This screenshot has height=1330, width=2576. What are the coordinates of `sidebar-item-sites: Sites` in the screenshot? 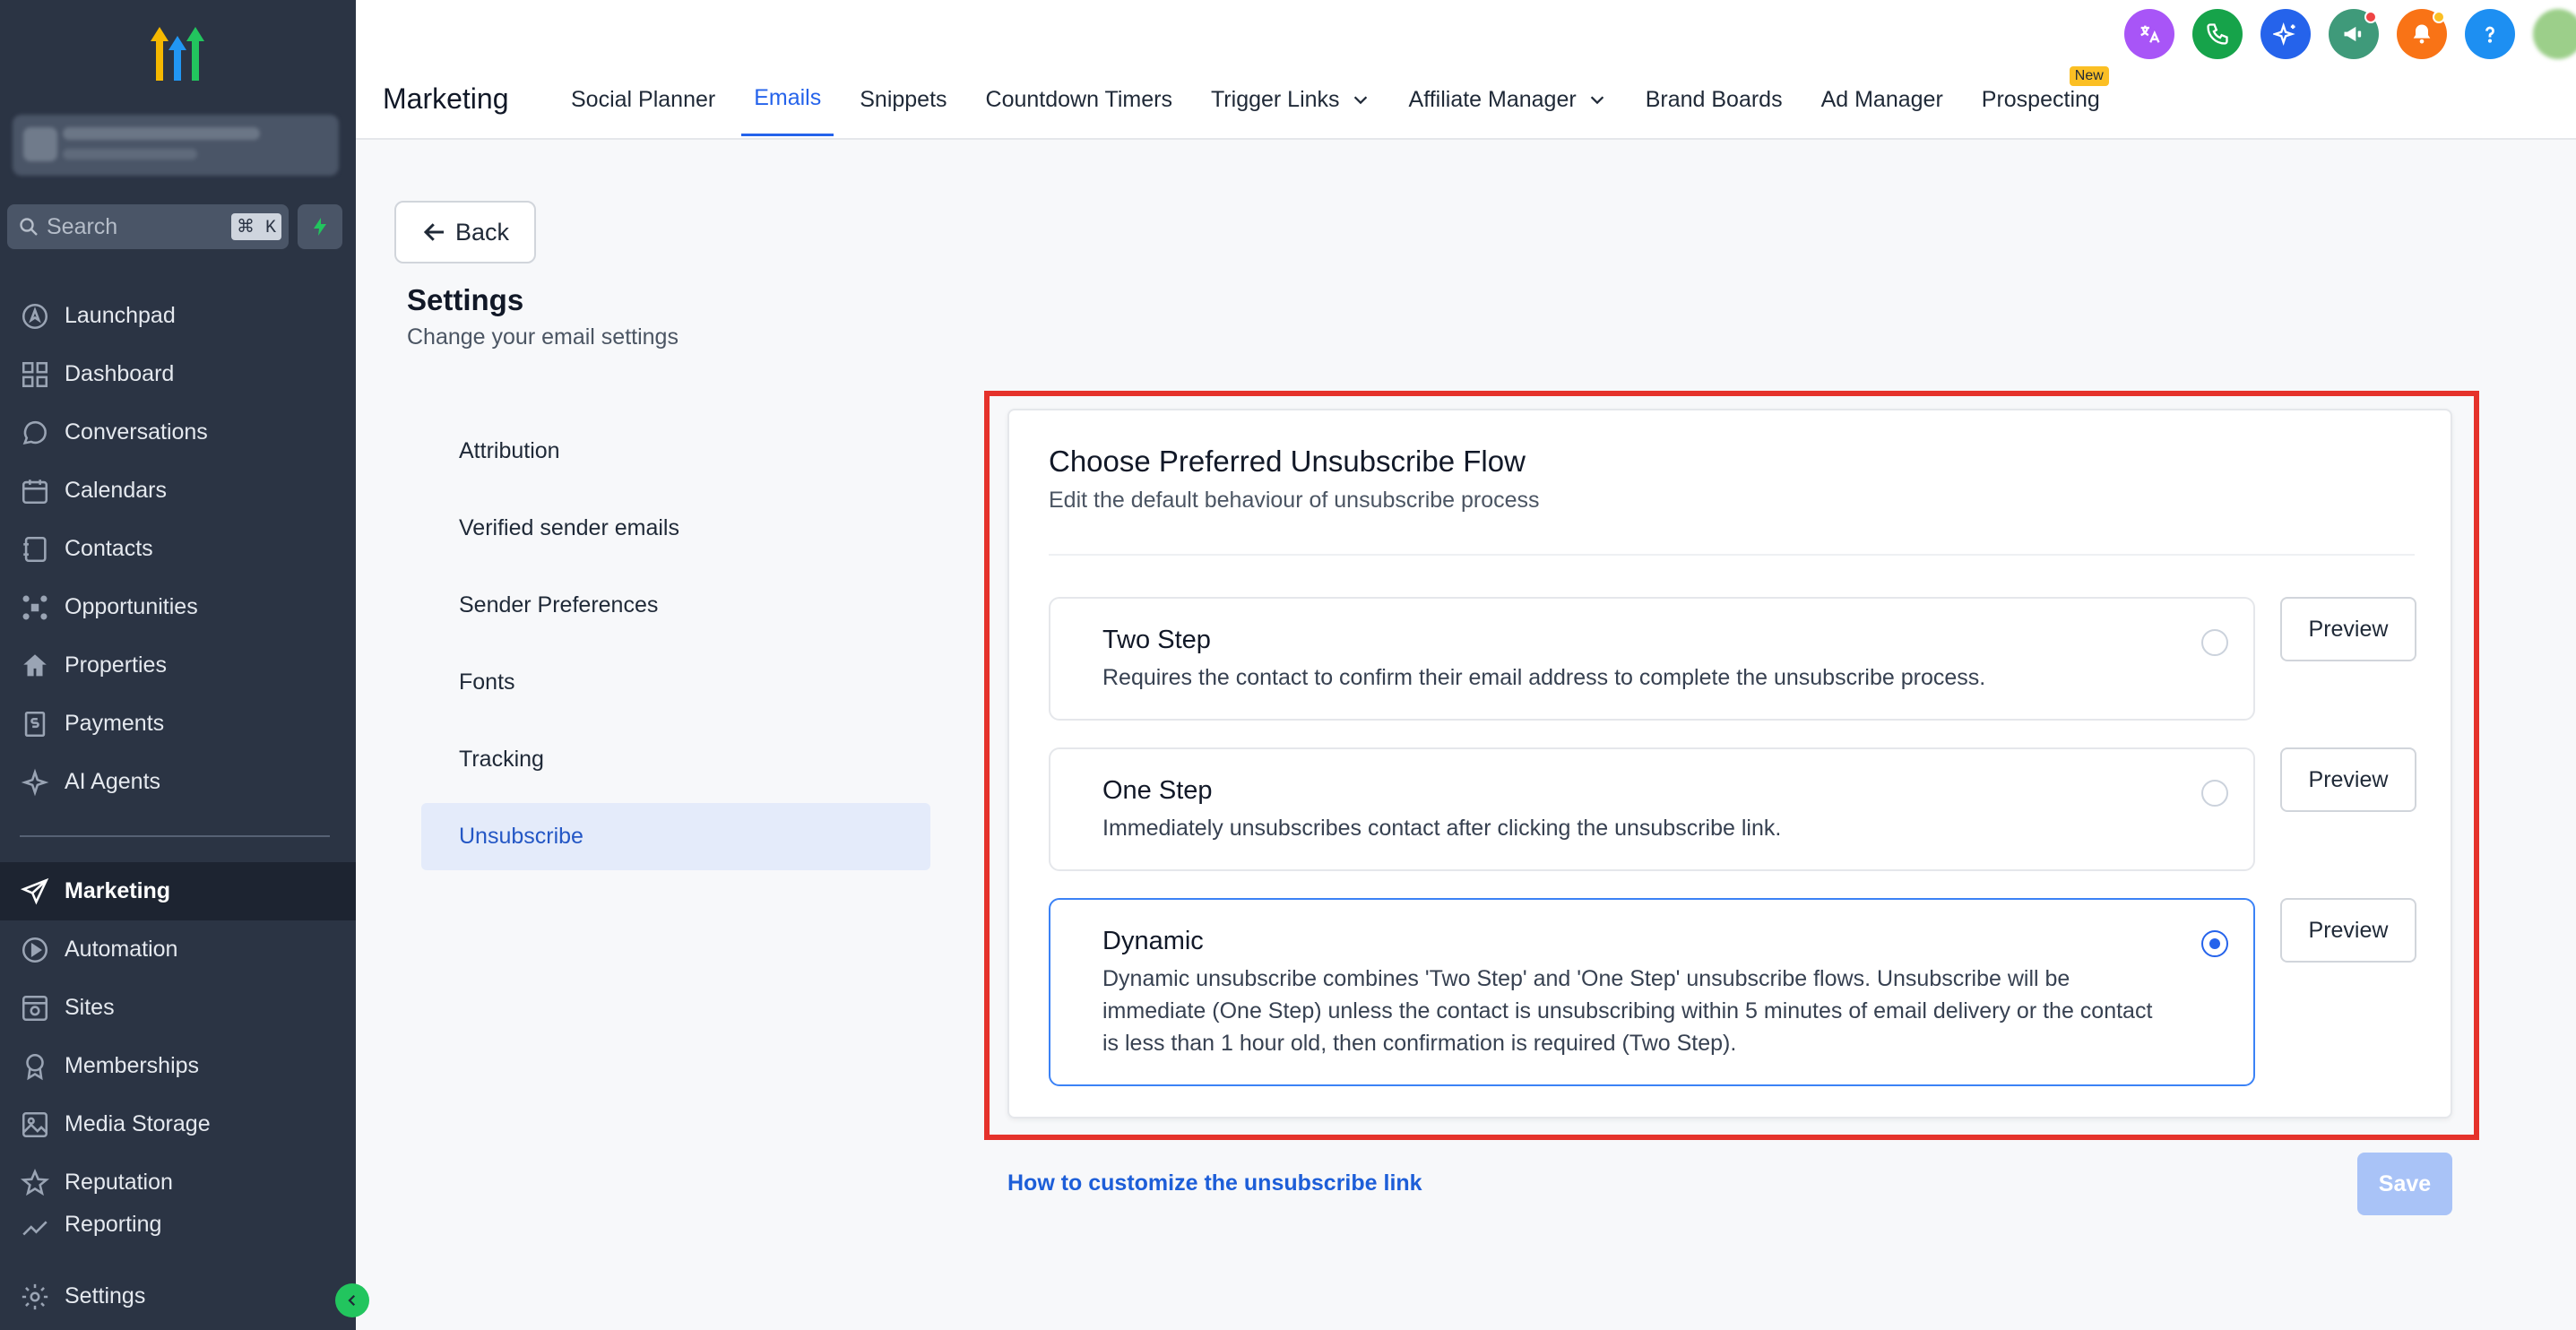 It's located at (178, 1008).